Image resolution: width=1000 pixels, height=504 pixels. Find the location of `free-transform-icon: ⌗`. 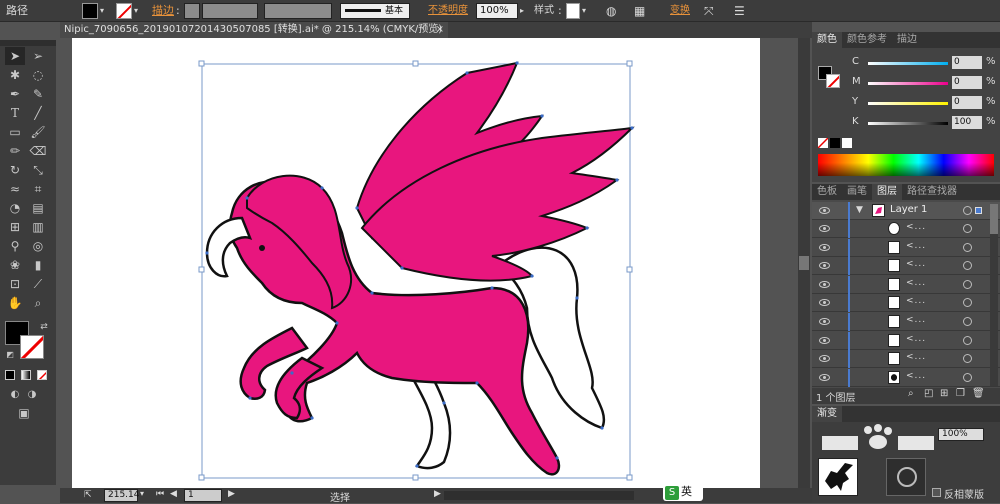

free-transform-icon: ⌗ is located at coordinates (38, 189).